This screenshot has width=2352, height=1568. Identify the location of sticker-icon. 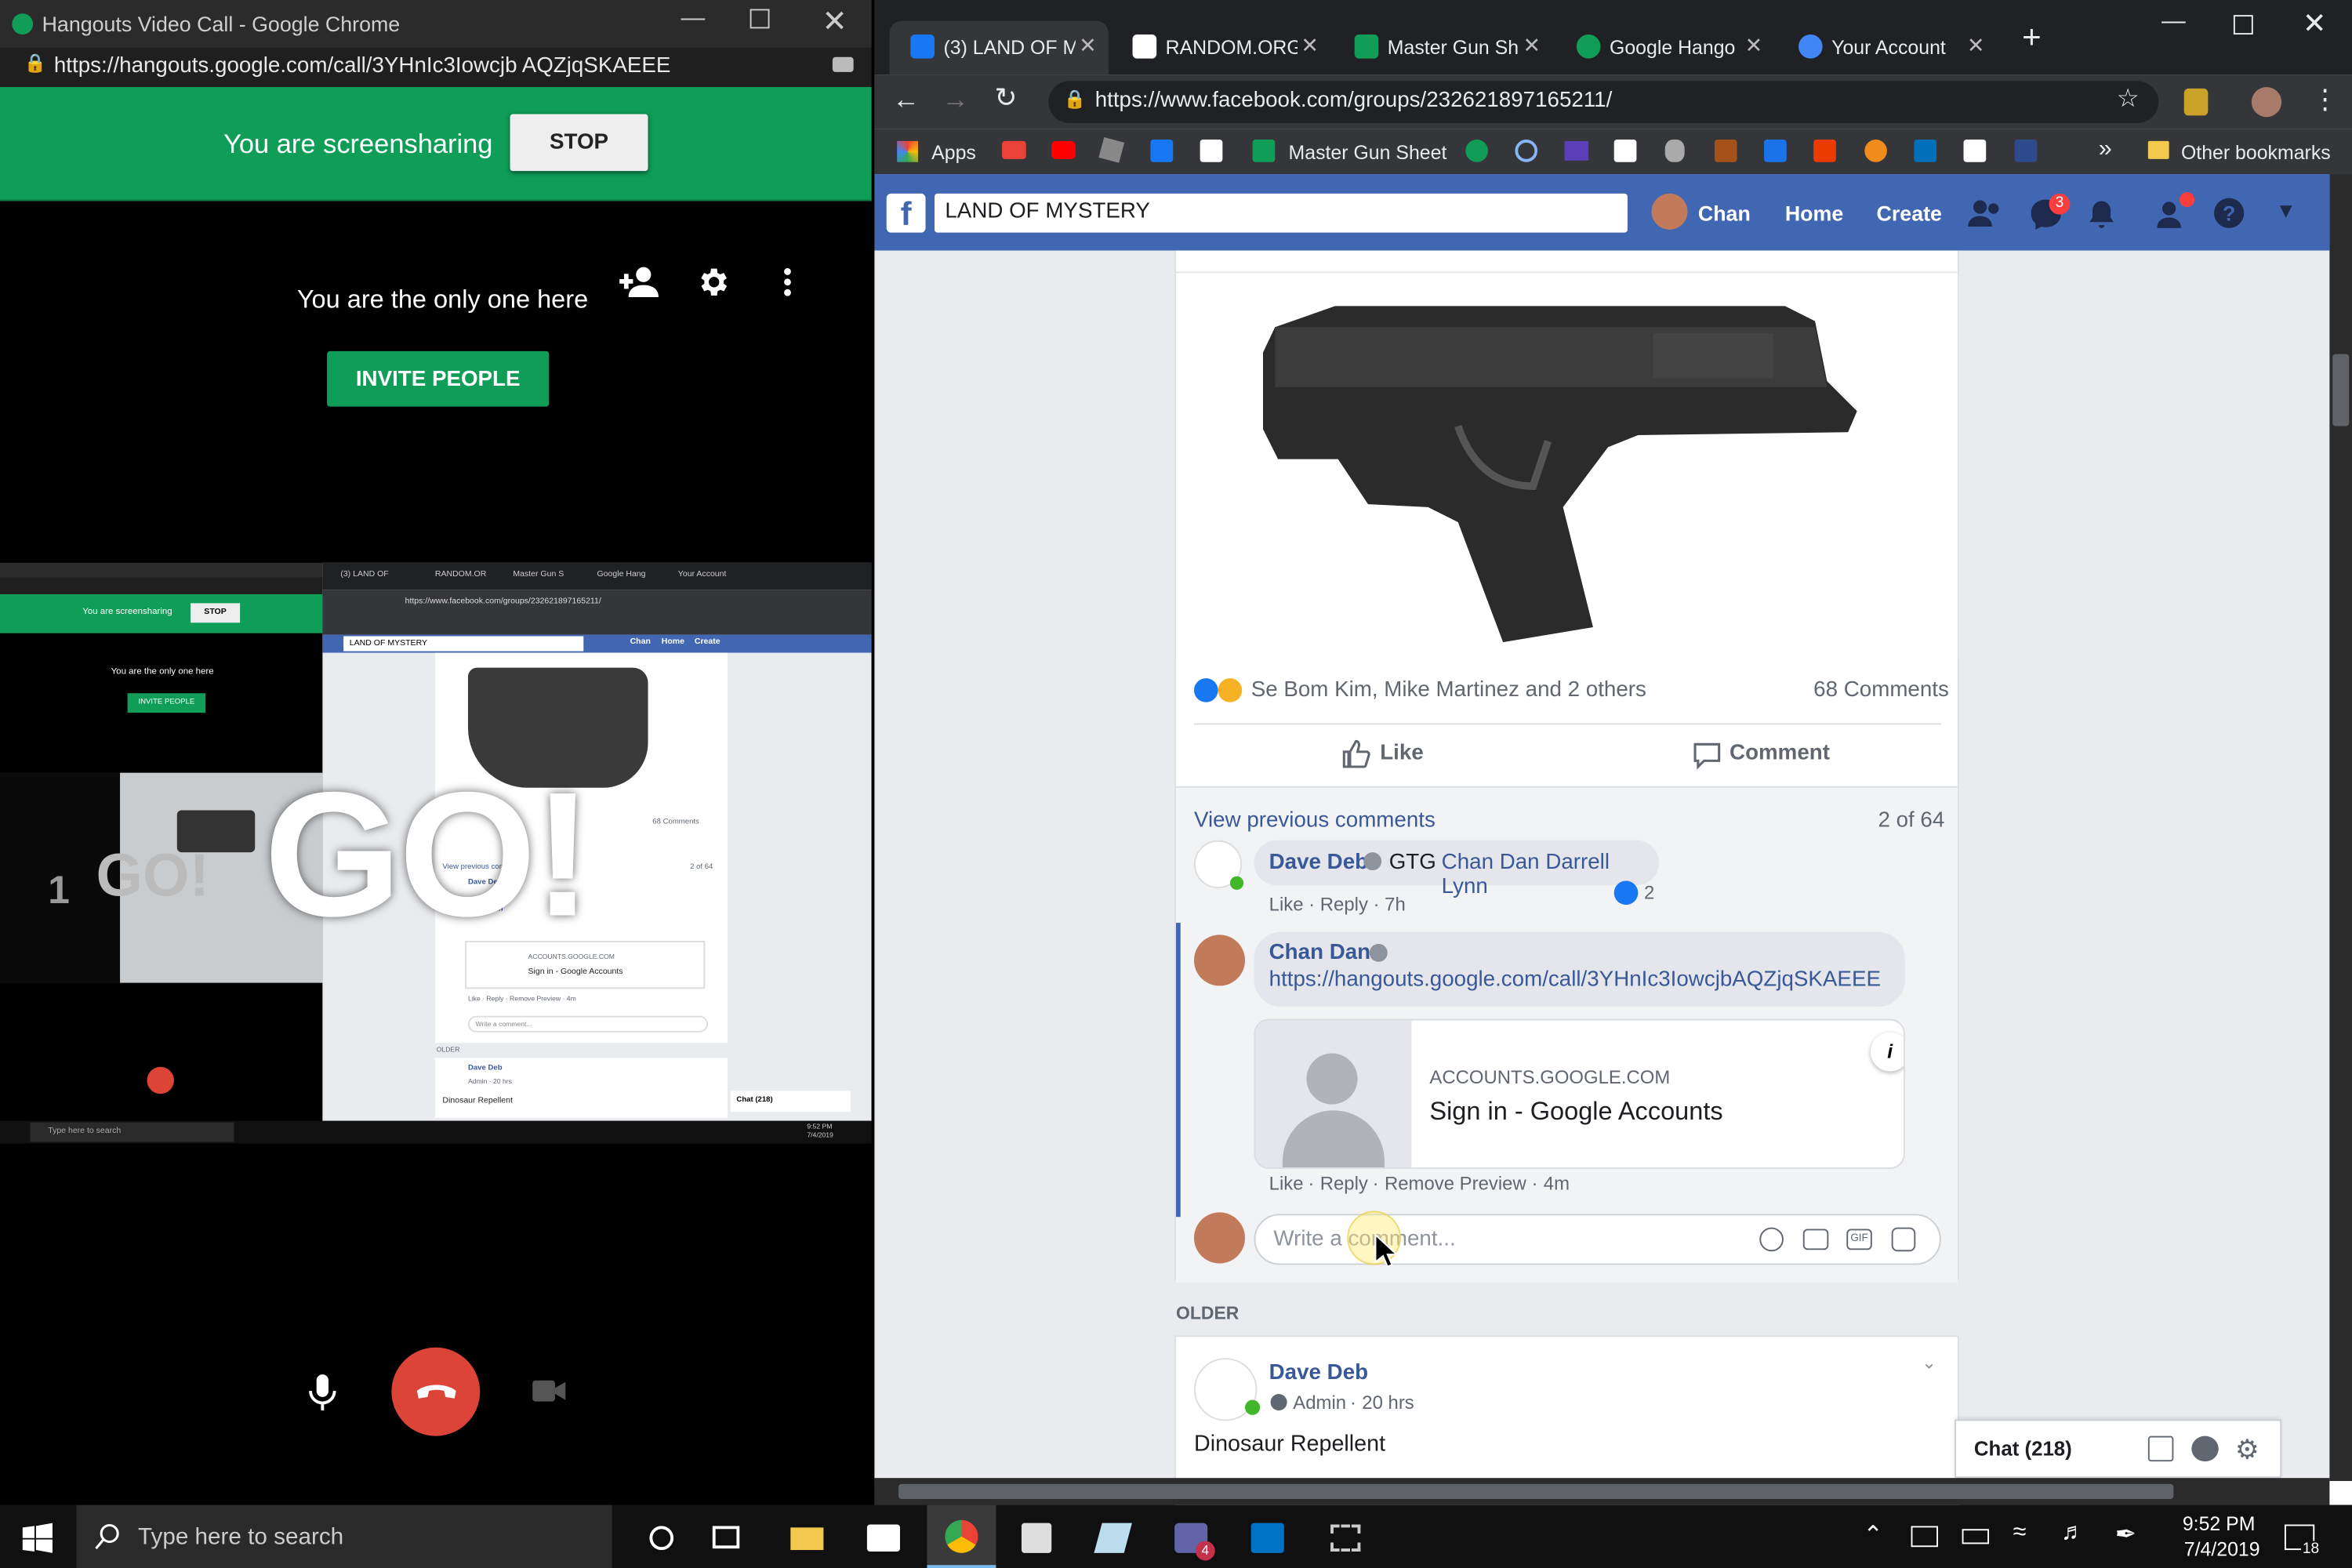
(1903, 1239).